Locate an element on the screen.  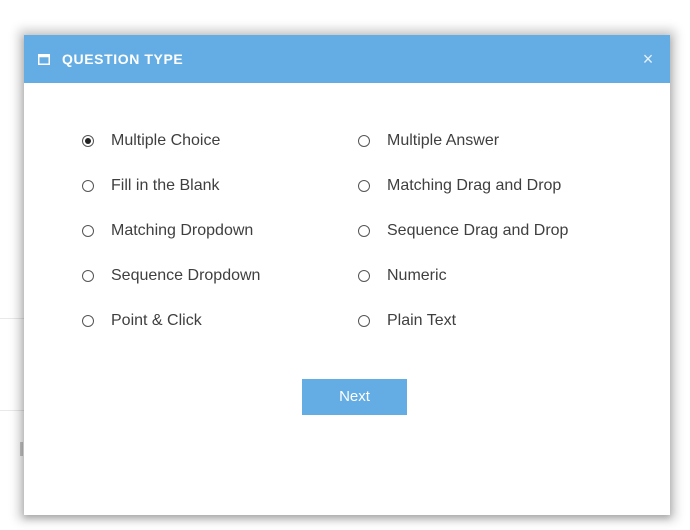
option-multiple-answer: Multiple Answer is located at coordinates (428, 141).